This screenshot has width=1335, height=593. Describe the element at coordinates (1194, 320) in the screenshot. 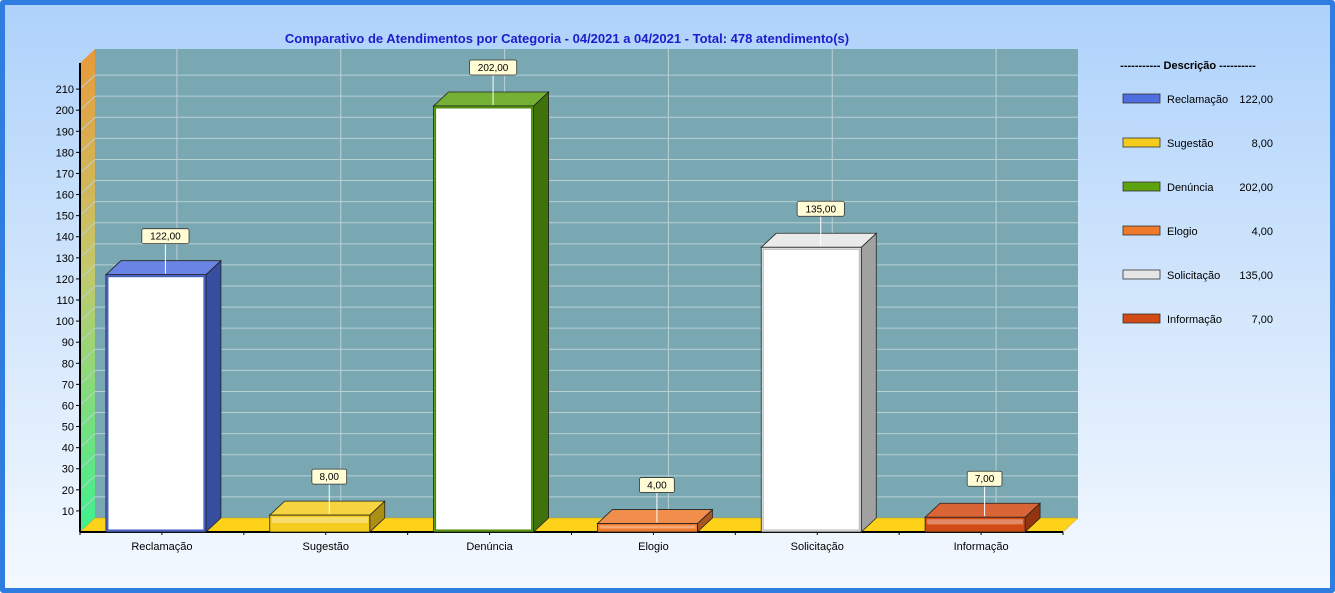

I see `legend-label: Informação` at that location.